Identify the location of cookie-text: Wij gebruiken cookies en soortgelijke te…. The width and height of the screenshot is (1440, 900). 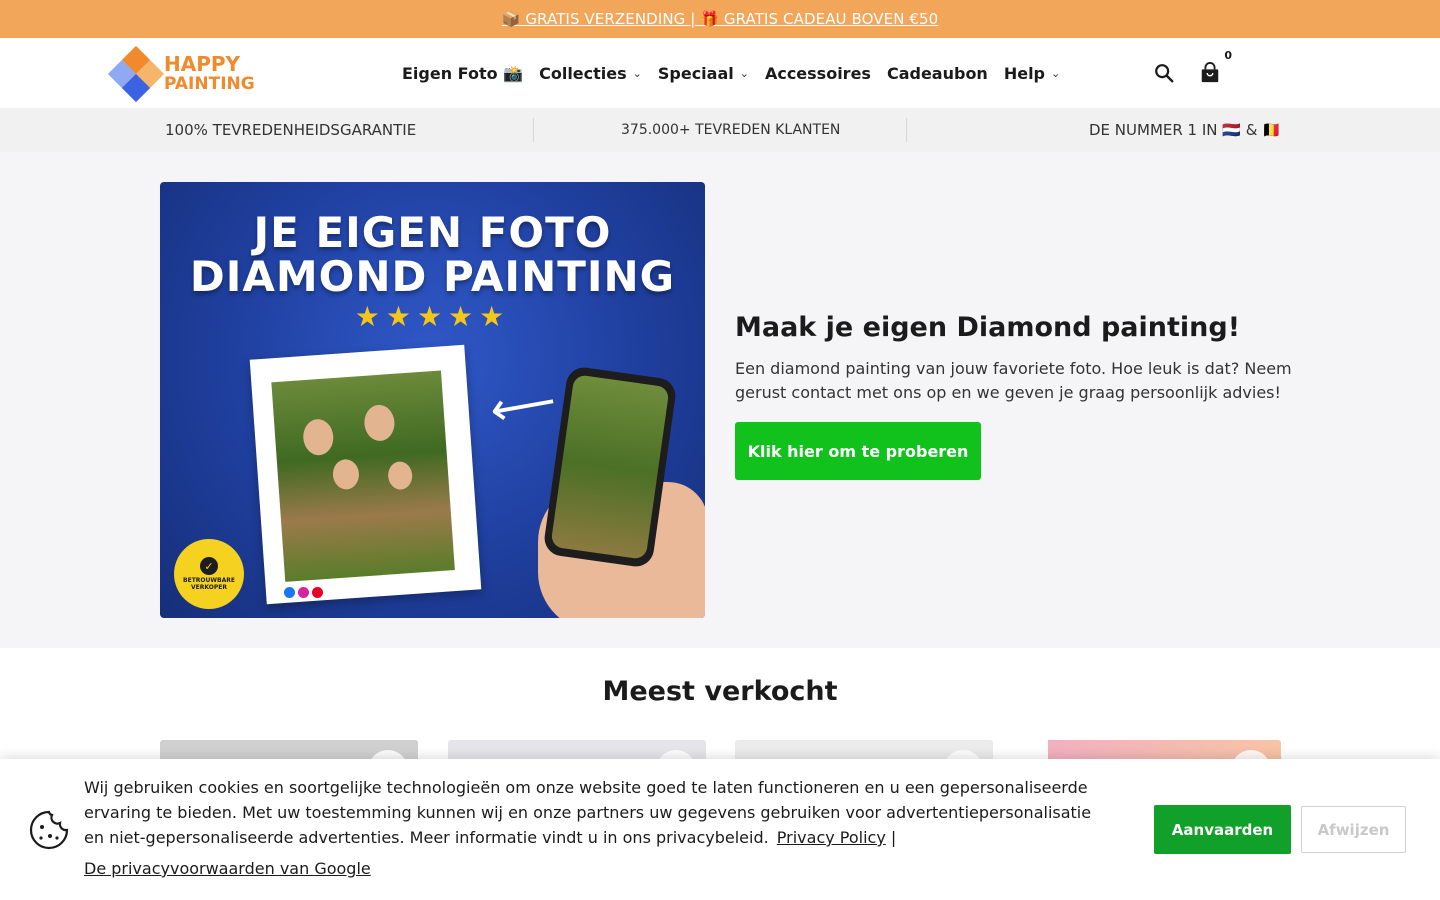
(588, 812).